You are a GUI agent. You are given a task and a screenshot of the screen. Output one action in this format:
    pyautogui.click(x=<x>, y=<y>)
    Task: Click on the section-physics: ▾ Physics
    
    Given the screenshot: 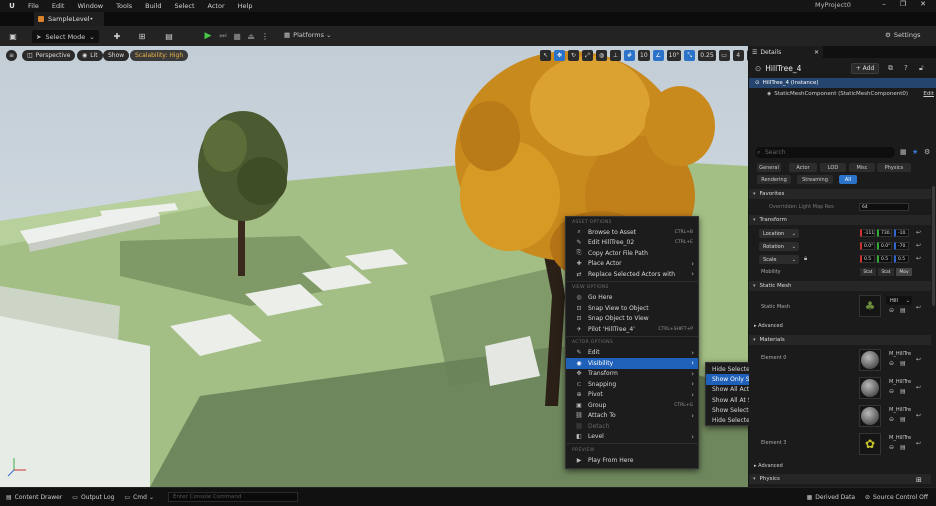 What is the action you would take?
    pyautogui.click(x=840, y=479)
    